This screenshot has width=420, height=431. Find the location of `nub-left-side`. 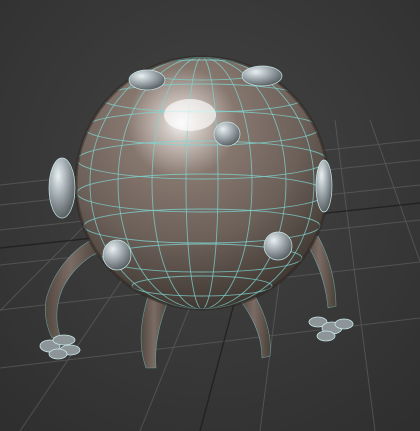

nub-left-side is located at coordinates (62, 188).